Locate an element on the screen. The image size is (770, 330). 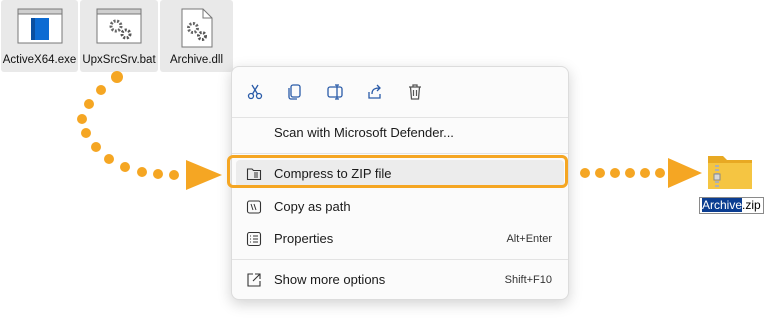
menu-item-show-more: Show more options Shift+F10 is located at coordinates (400, 280).